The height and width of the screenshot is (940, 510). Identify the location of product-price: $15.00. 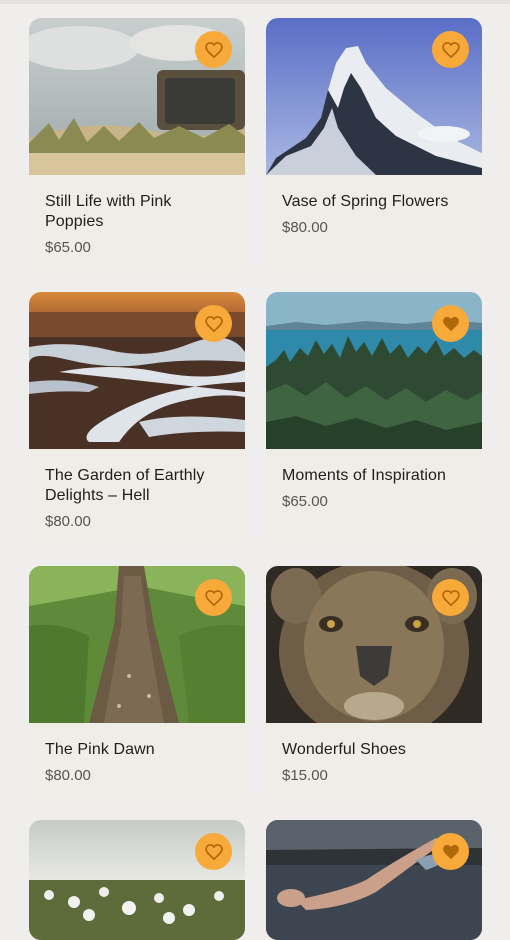
(305, 775).